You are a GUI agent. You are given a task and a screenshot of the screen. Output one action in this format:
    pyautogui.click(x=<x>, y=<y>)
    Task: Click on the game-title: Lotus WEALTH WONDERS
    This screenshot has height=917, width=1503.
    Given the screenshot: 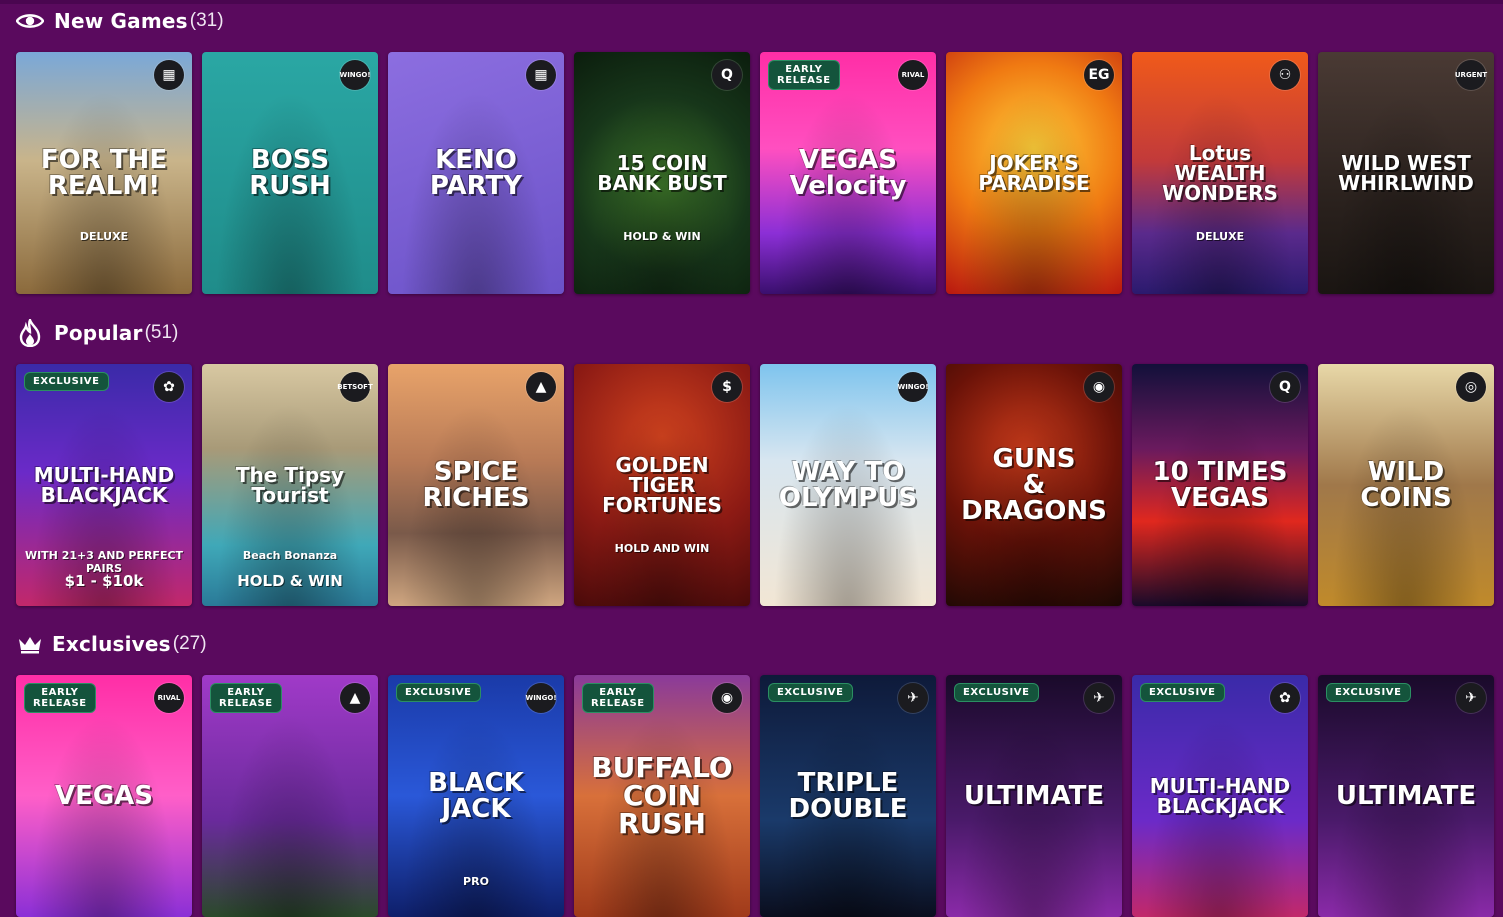 What is the action you would take?
    pyautogui.click(x=1220, y=173)
    